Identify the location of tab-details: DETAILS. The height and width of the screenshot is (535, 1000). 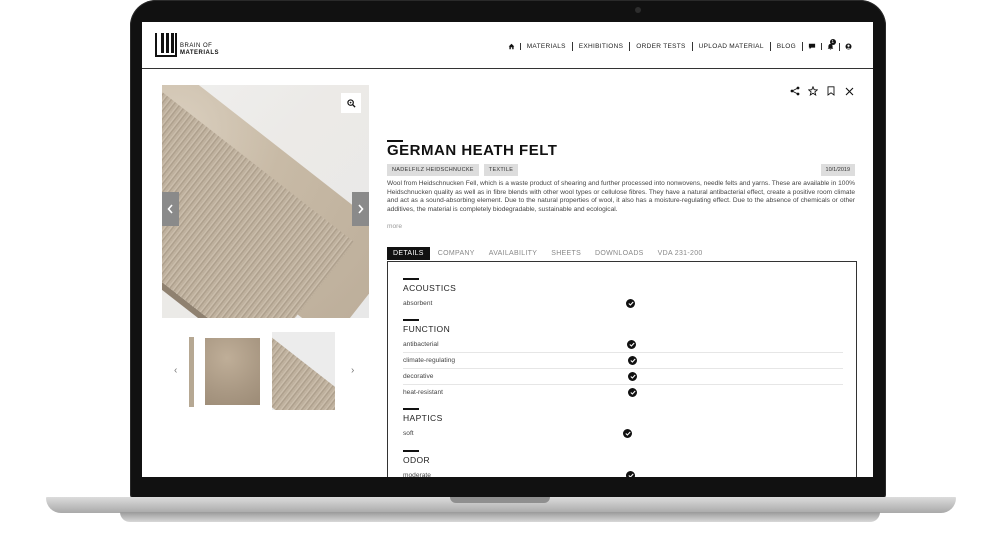
(408, 253).